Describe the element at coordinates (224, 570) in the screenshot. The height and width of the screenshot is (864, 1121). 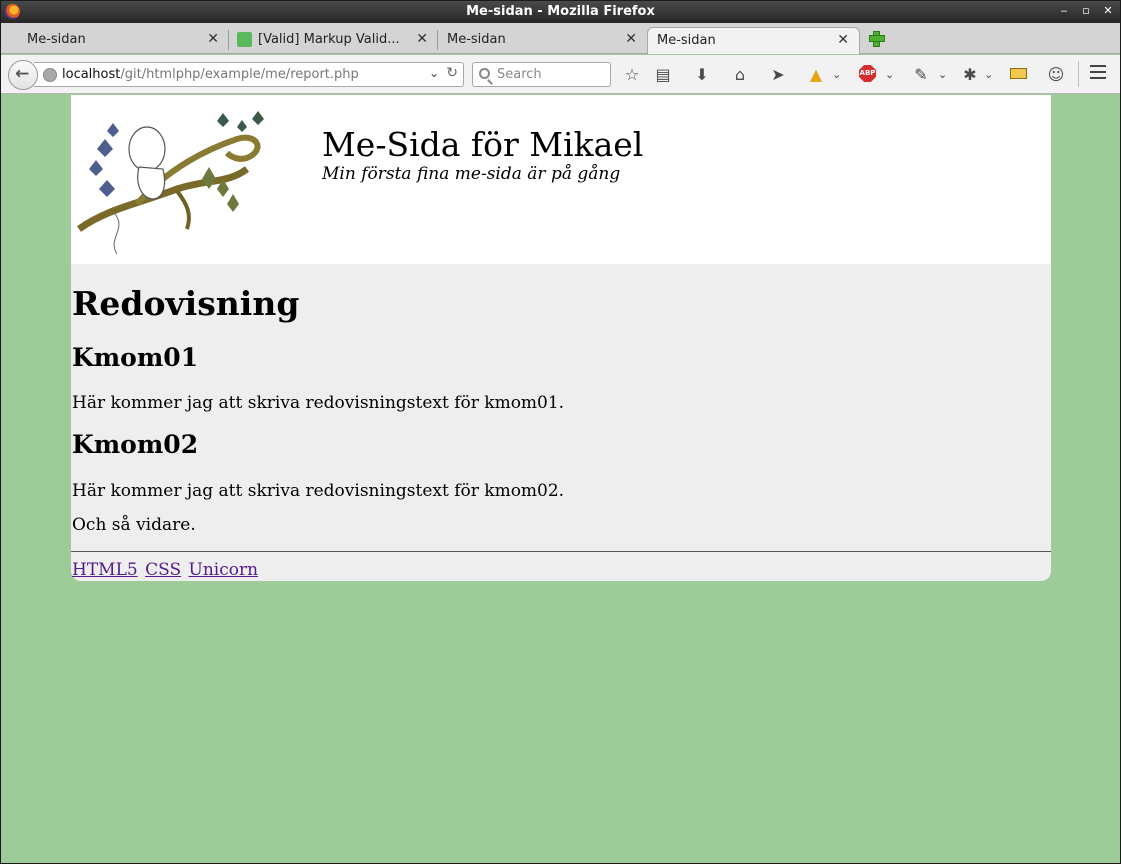
I see `footer-link-unicorn: Unicorn` at that location.